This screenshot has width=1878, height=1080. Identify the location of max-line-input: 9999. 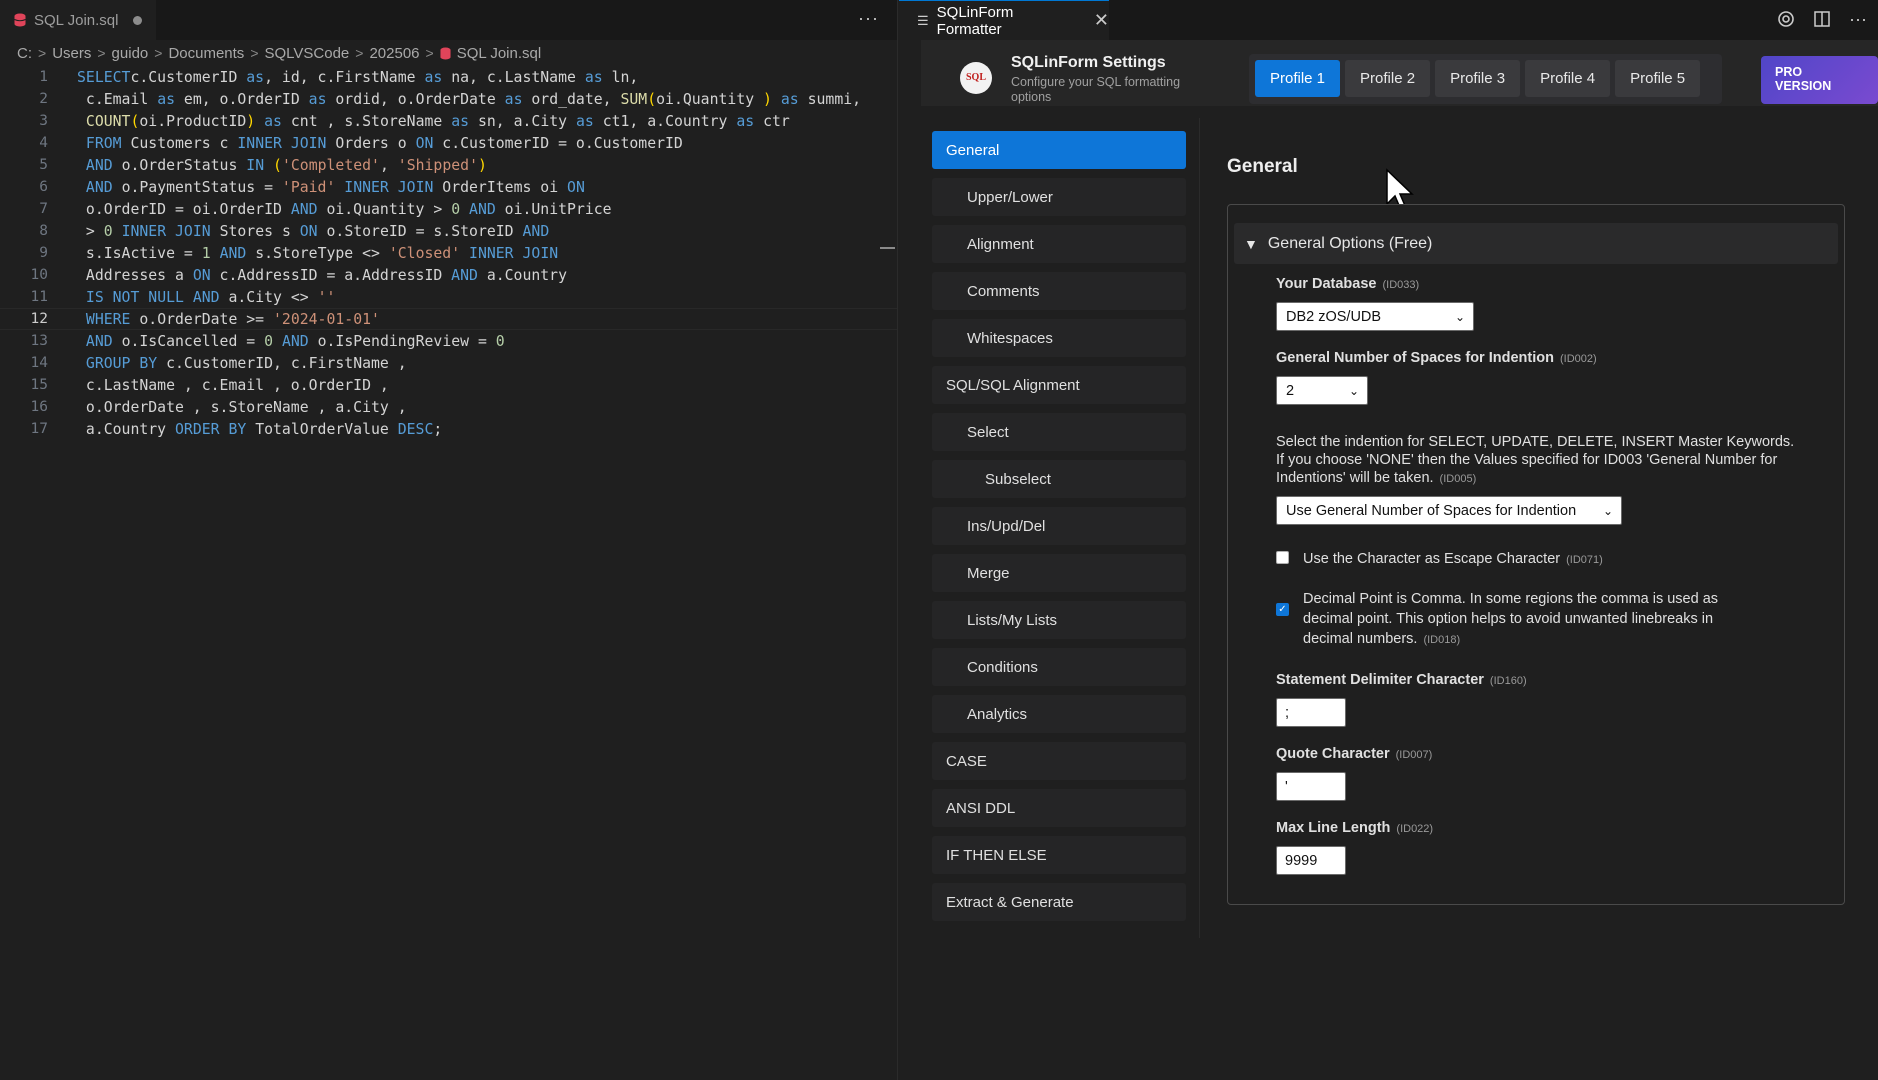
(1311, 860).